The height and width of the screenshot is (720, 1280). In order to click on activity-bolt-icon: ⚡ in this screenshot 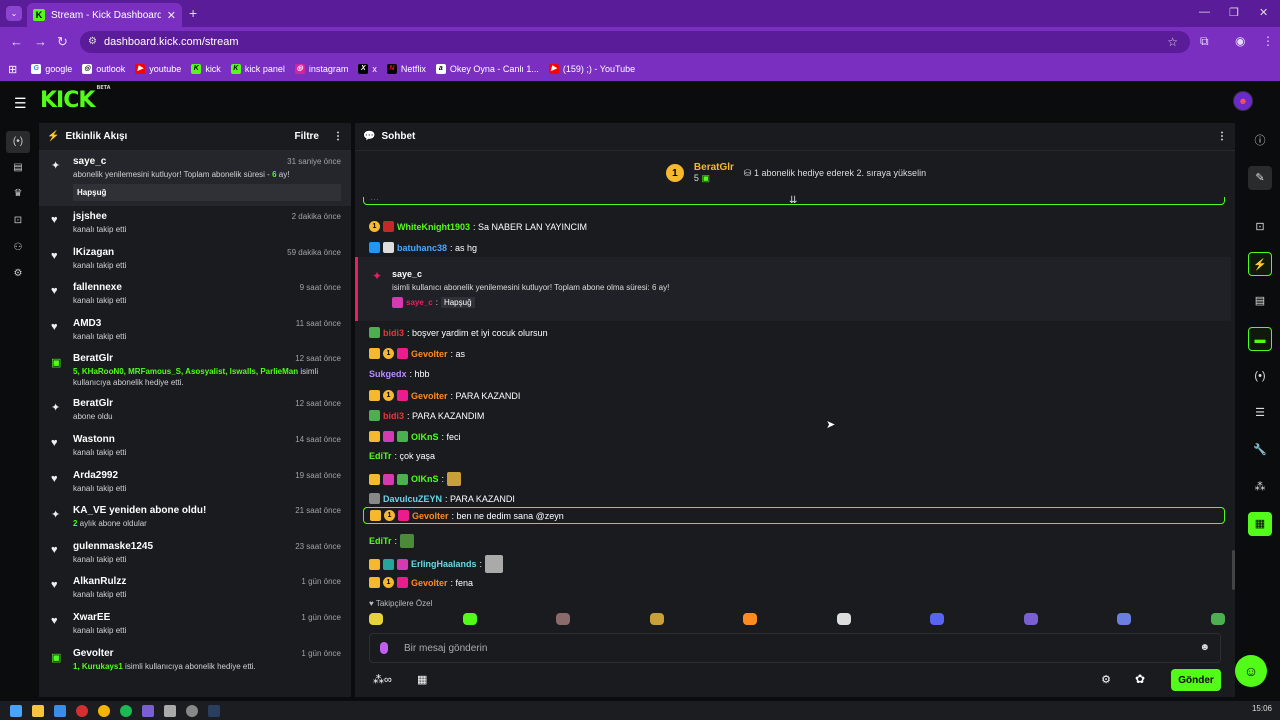, I will do `click(1260, 264)`.